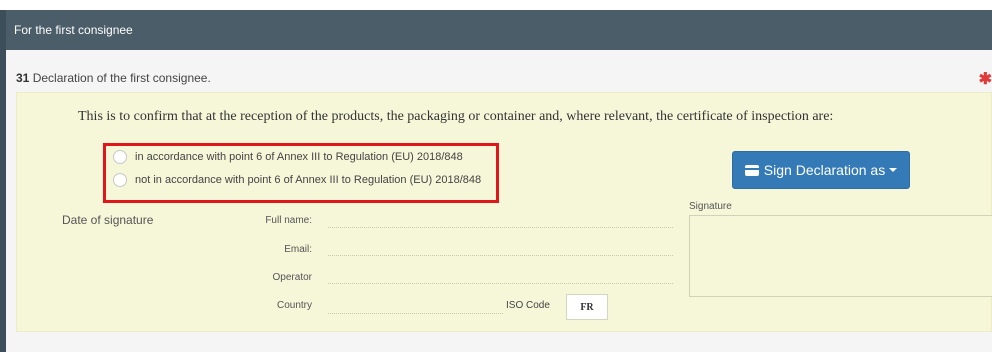 The width and height of the screenshot is (992, 352). I want to click on panel-header: For the first consignee, so click(499, 30).